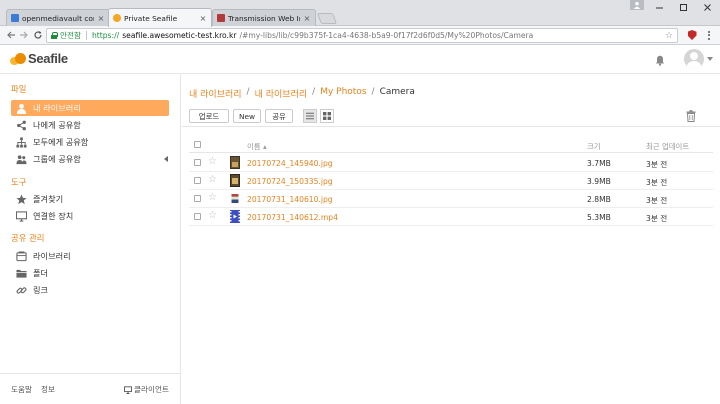 The width and height of the screenshot is (720, 404). I want to click on breadcrumb-current: Camera, so click(397, 92).